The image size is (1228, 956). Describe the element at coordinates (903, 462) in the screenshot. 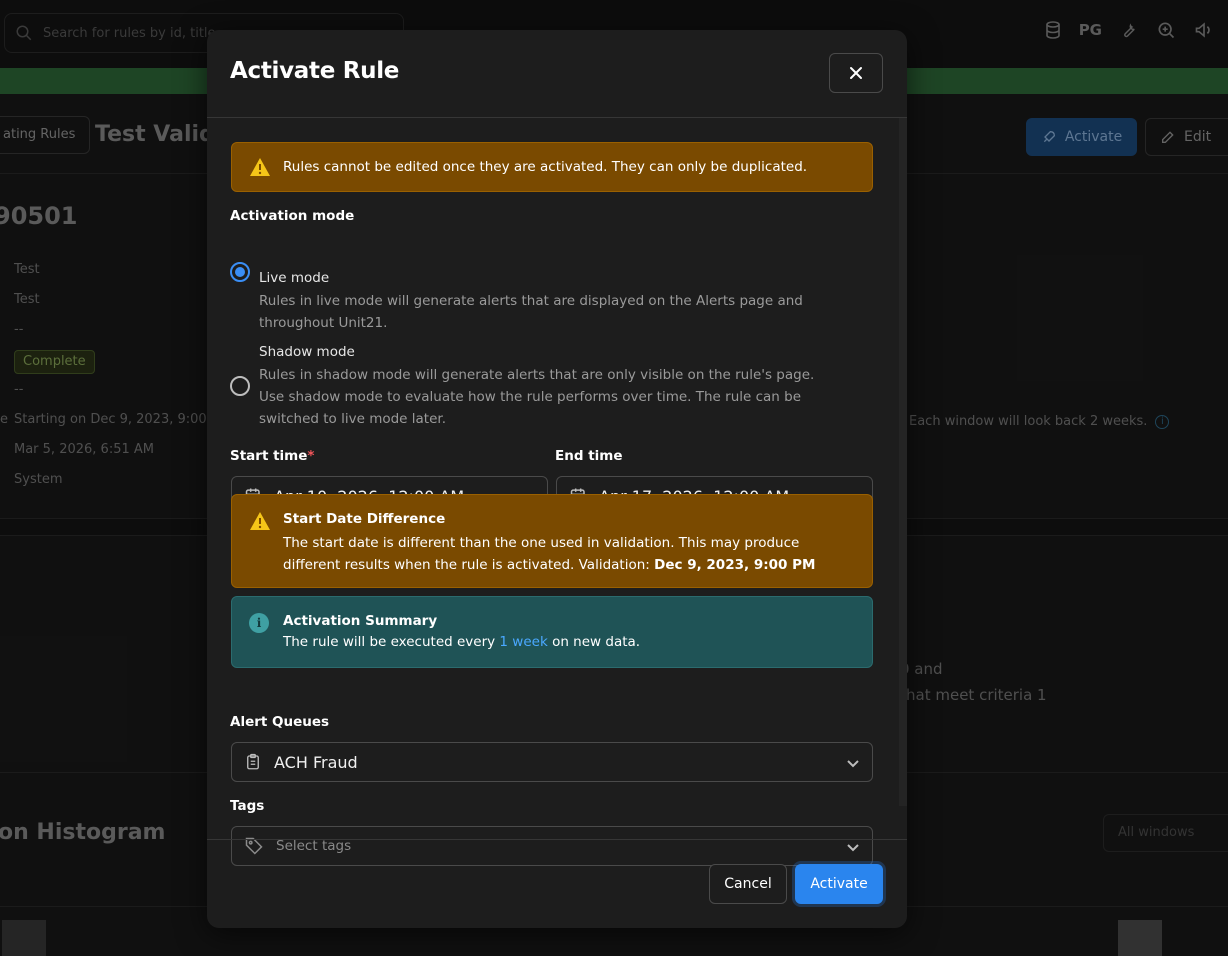

I see `modal-scrollbar` at that location.